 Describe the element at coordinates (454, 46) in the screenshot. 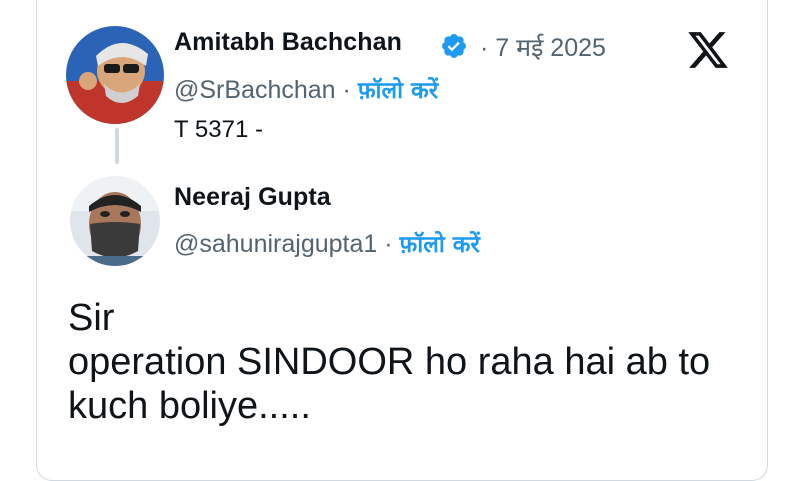

I see `verified-badge-icon` at that location.